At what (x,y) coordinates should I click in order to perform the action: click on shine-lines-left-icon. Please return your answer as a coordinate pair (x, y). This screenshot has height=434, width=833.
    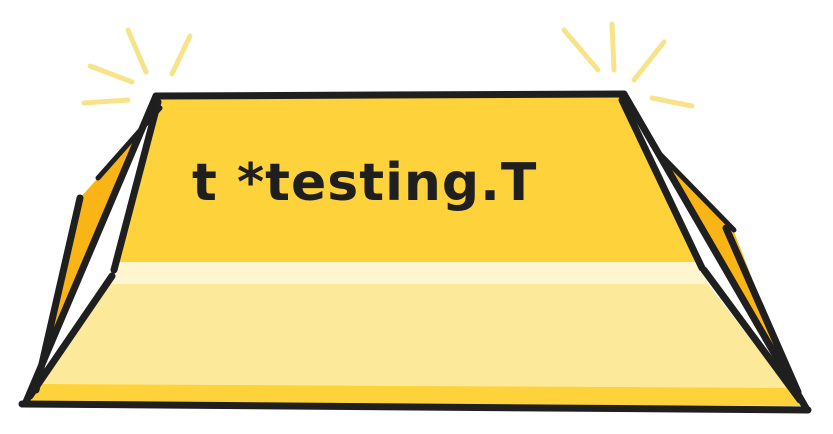
    Looking at the image, I should click on (137, 66).